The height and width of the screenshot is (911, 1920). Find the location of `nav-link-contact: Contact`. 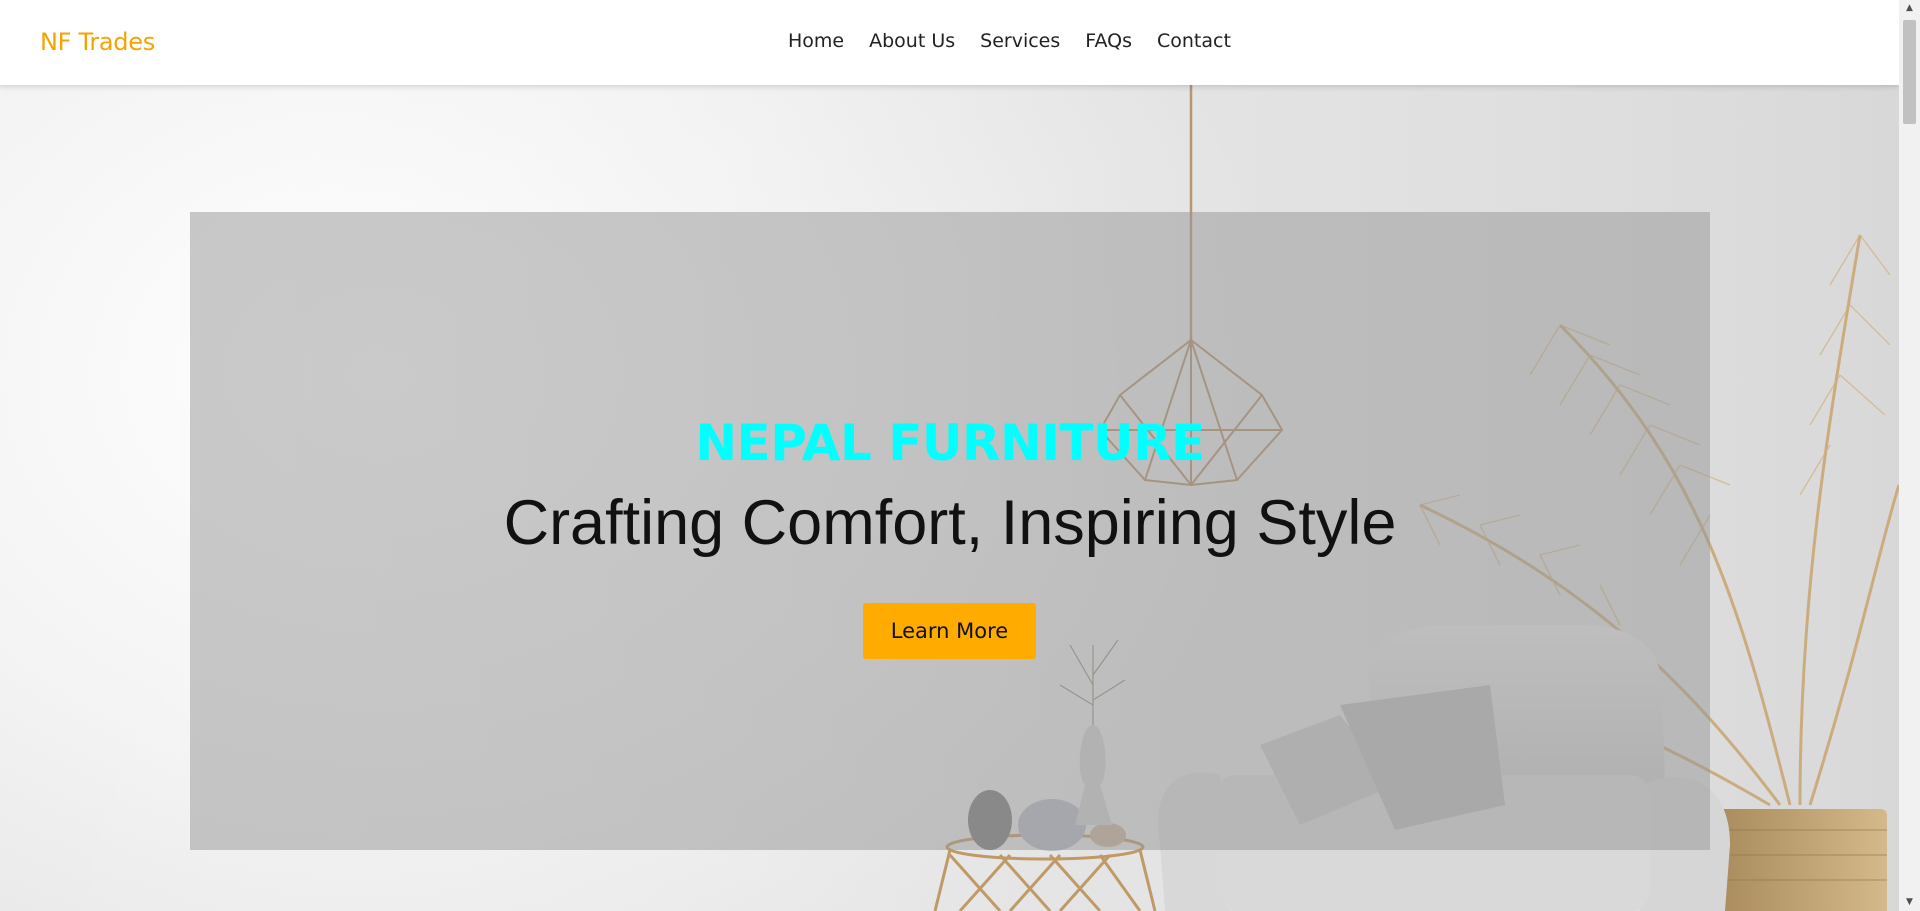

nav-link-contact: Contact is located at coordinates (1193, 41).